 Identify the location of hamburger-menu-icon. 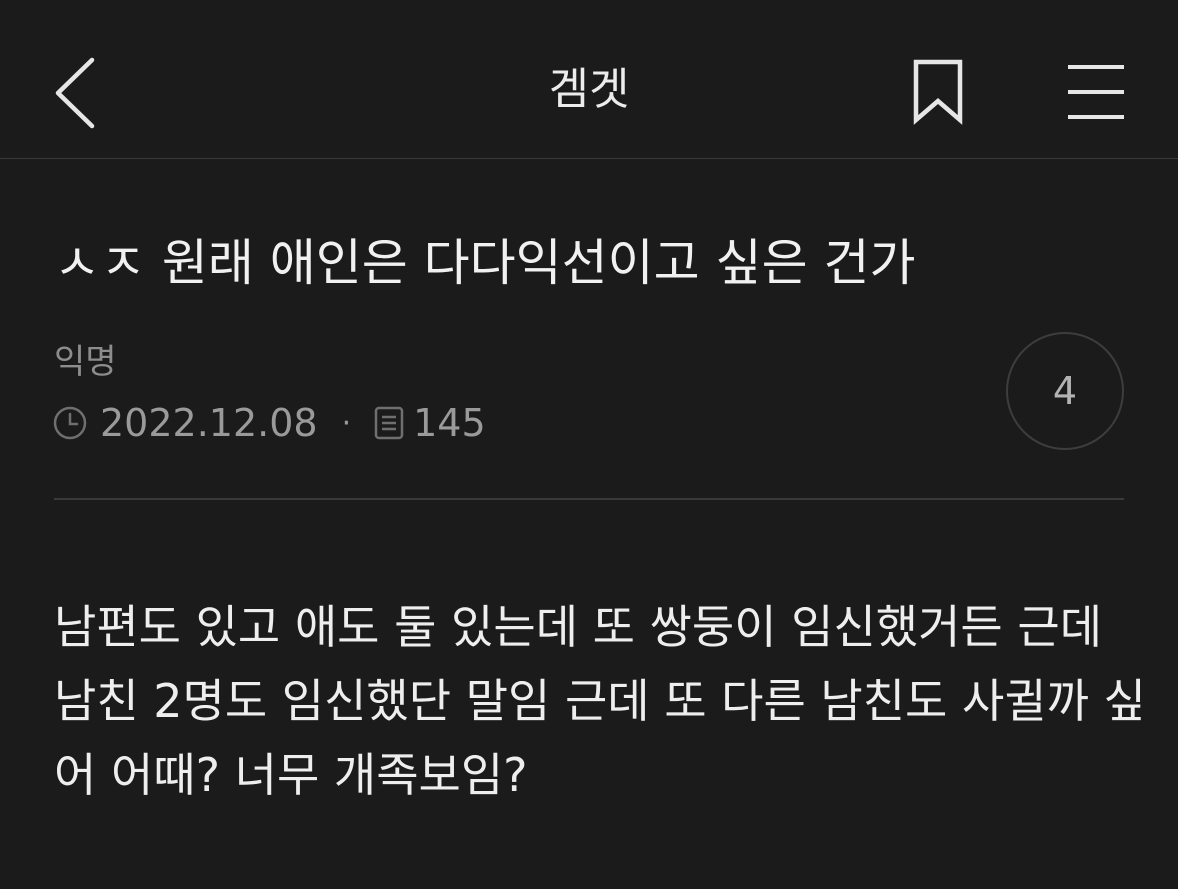
(1096, 92).